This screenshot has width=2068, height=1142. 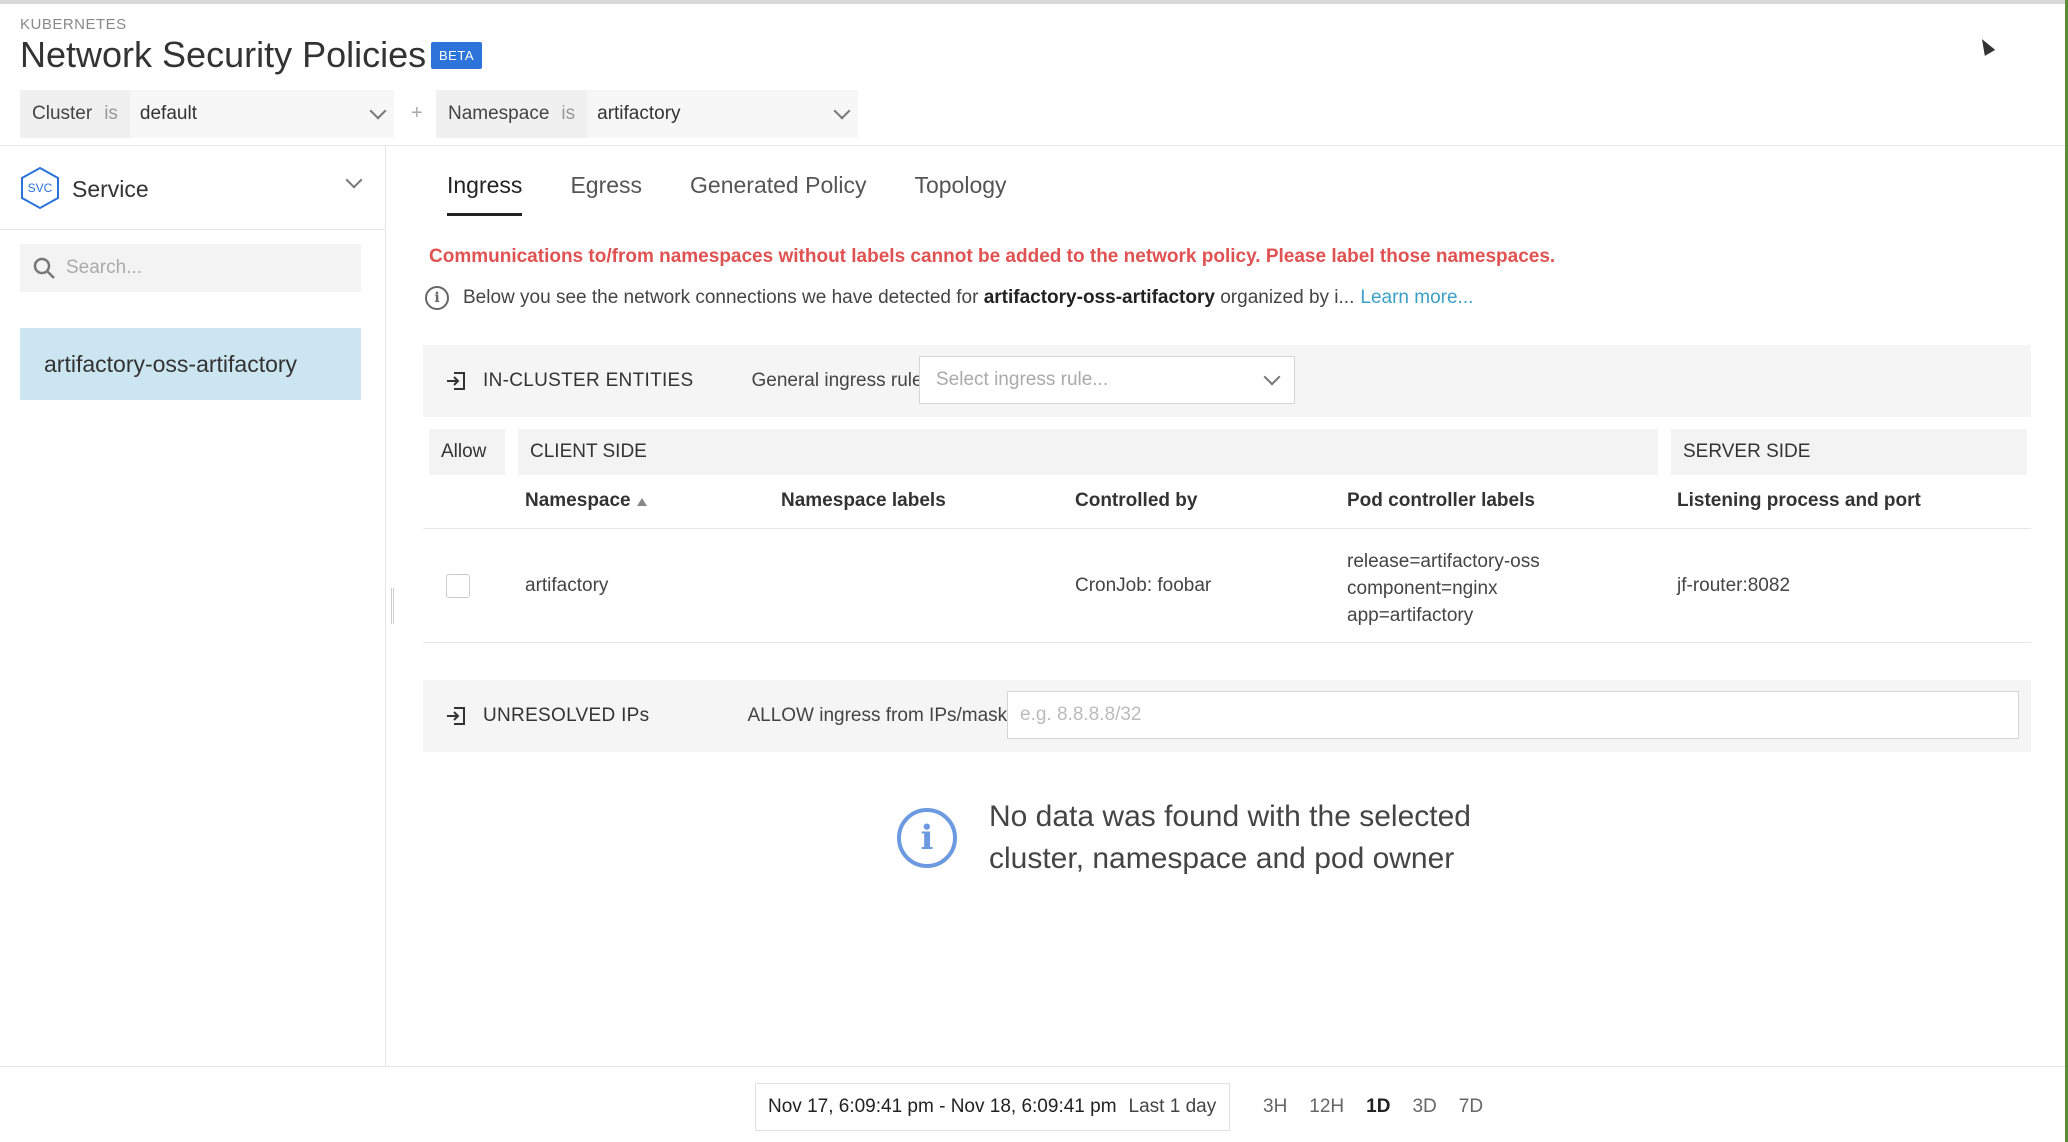 I want to click on time-presets: 3H 12H 1D 3D 7D, so click(x=1373, y=1107).